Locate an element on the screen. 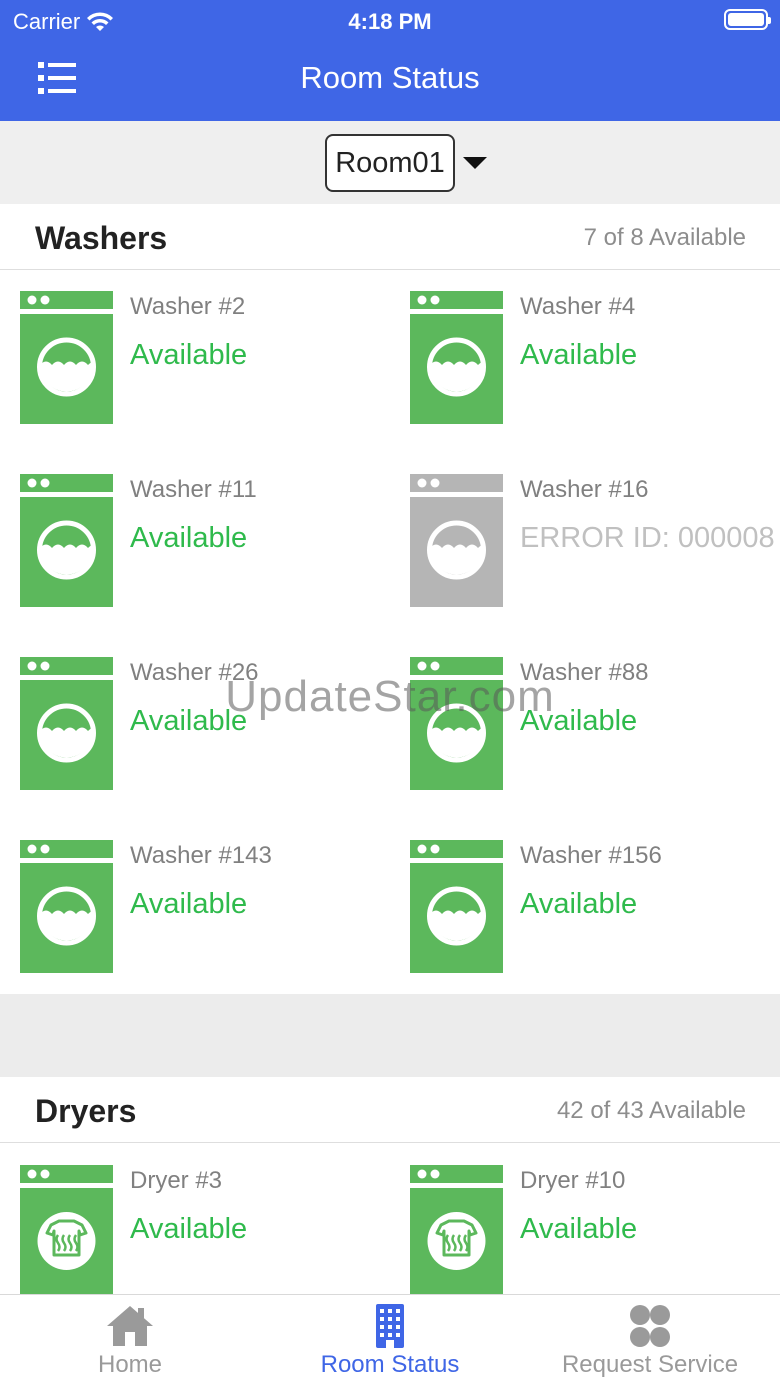 This screenshot has height=1387, width=780. machine-name: Washer #2 is located at coordinates (188, 306).